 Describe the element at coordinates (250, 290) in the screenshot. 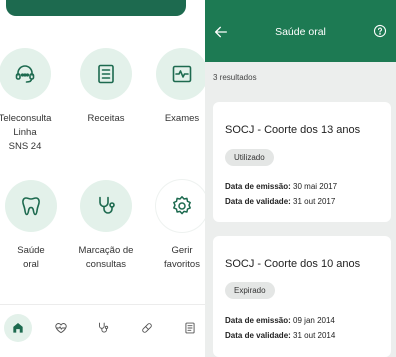

I see `status-badge: Expirado` at that location.